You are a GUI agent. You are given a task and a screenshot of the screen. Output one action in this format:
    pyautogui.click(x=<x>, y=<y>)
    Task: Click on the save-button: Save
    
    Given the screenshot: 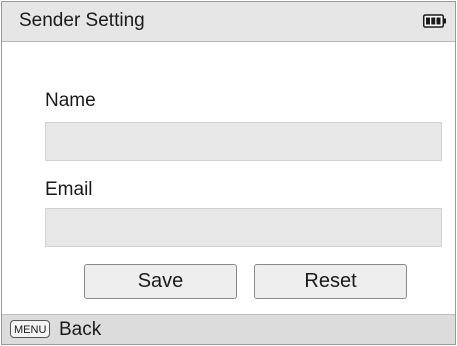 What is the action you would take?
    pyautogui.click(x=160, y=281)
    